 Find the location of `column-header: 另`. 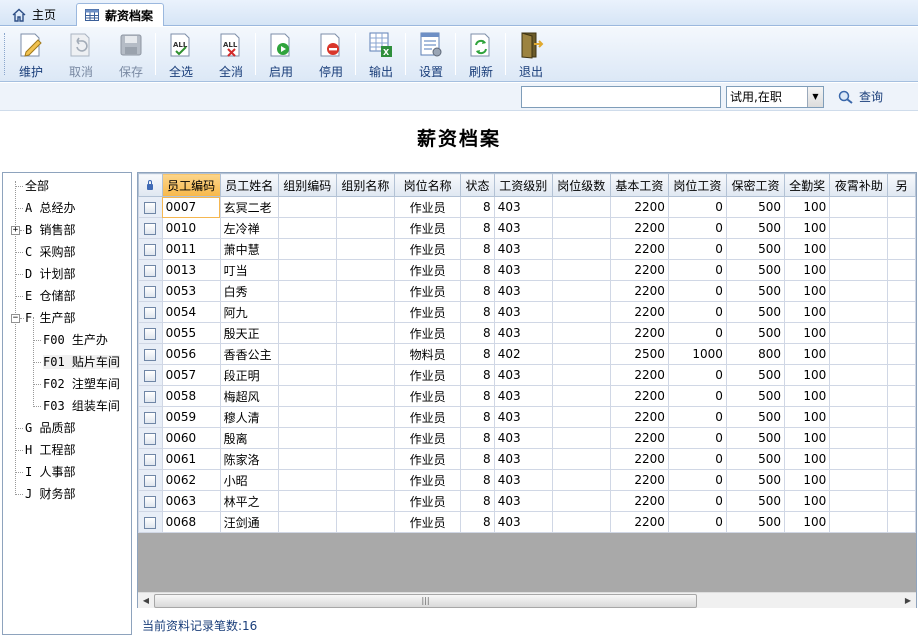

column-header: 另 is located at coordinates (901, 185).